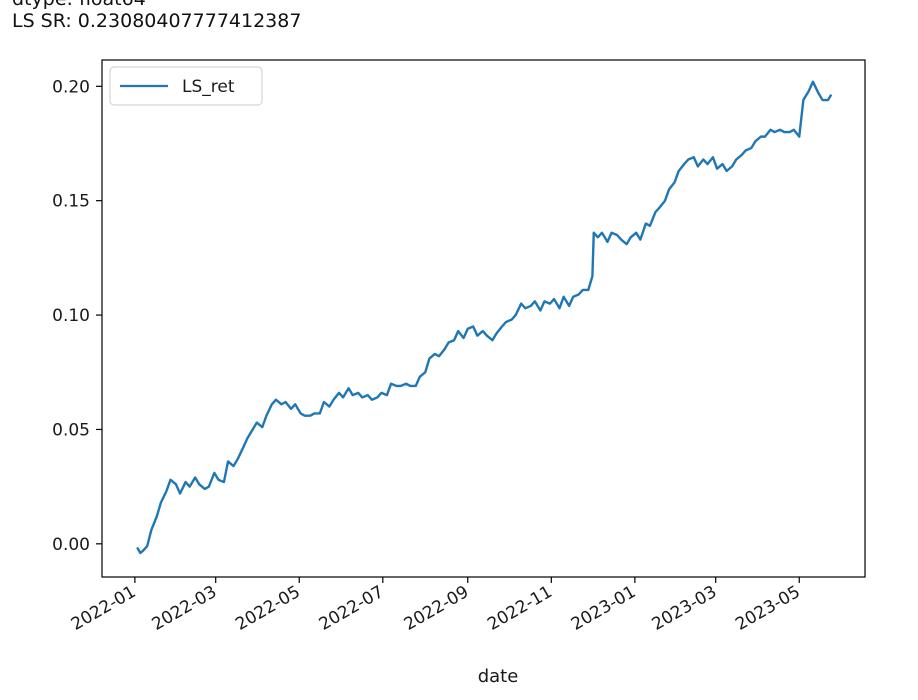  What do you see at coordinates (71, 87) in the screenshot?
I see `y-tick-label: 0.20` at bounding box center [71, 87].